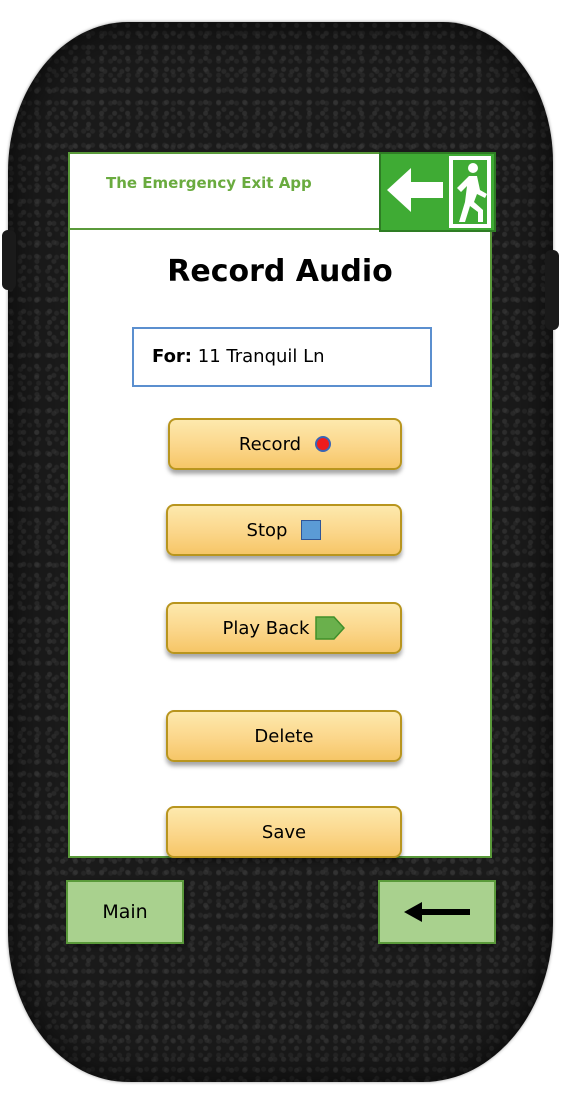 The image size is (568, 1101). I want to click on delete-button: Delete, so click(284, 736).